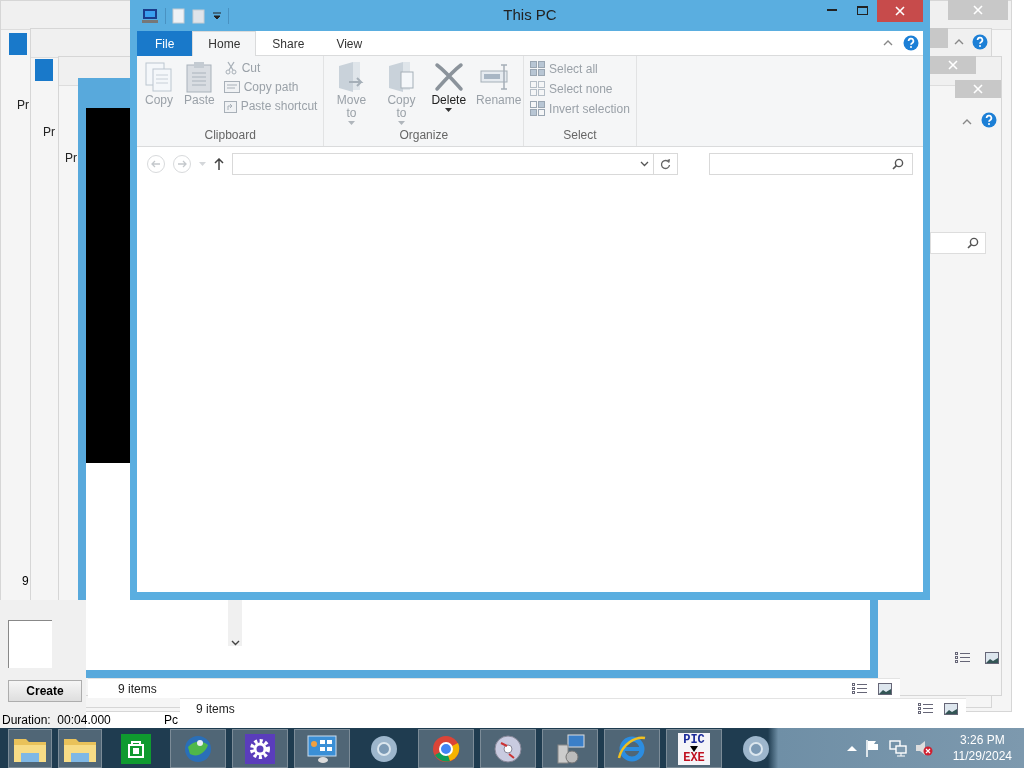  I want to click on muted-speaker-icon, so click(923, 748).